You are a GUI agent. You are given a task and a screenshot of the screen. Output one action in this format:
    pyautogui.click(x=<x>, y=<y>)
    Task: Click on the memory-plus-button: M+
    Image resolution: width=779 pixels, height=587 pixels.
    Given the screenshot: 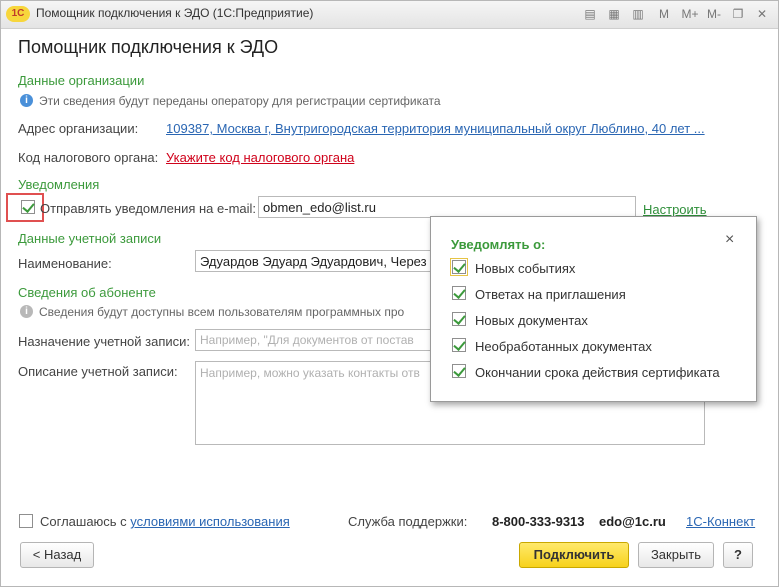 What is the action you would take?
    pyautogui.click(x=690, y=14)
    